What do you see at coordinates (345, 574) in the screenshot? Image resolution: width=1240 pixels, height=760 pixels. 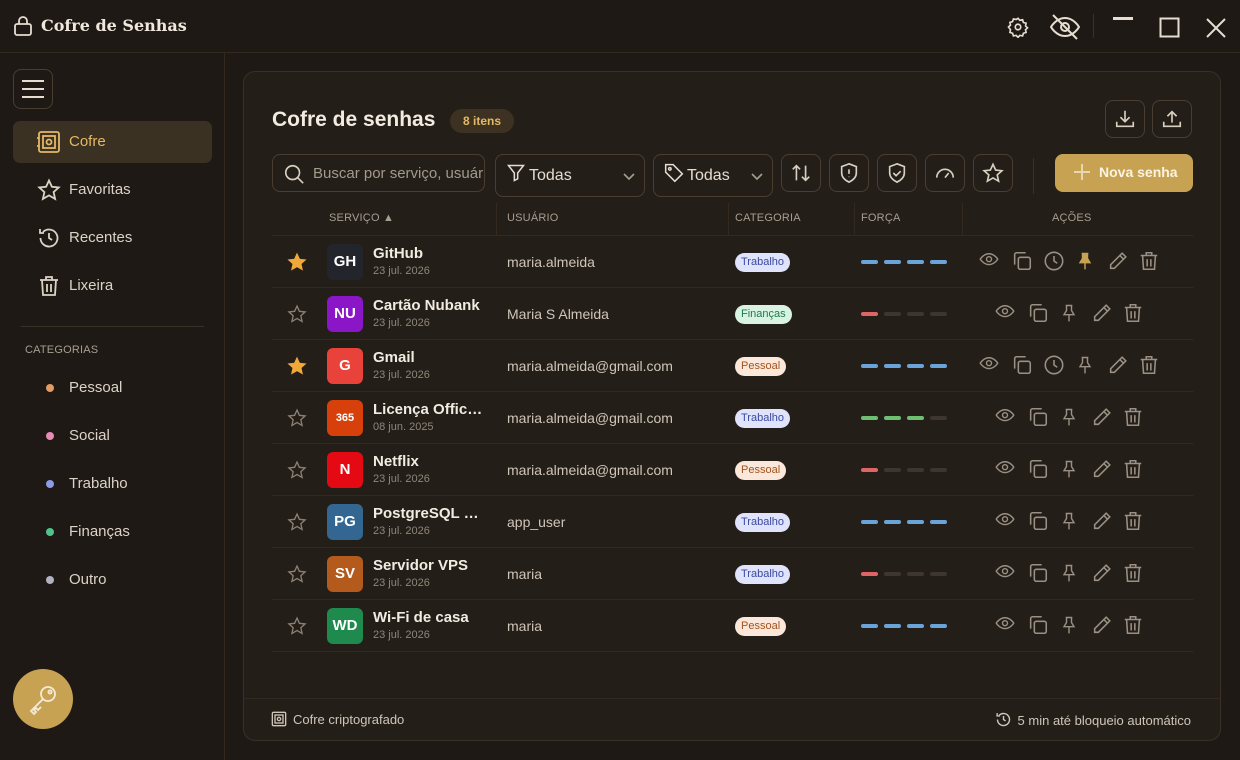 I see `service-avatar: SV` at bounding box center [345, 574].